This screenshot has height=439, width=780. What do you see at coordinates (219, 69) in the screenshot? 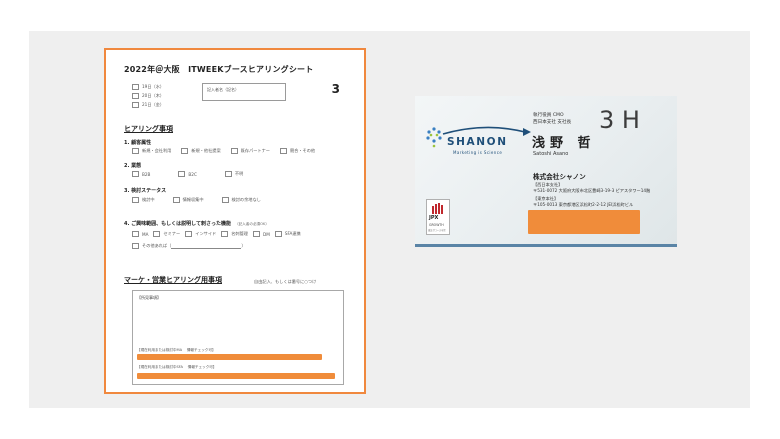
I see `sheet-title: 2022年＠大阪 ITWEEKブースヒアリングシート` at bounding box center [219, 69].